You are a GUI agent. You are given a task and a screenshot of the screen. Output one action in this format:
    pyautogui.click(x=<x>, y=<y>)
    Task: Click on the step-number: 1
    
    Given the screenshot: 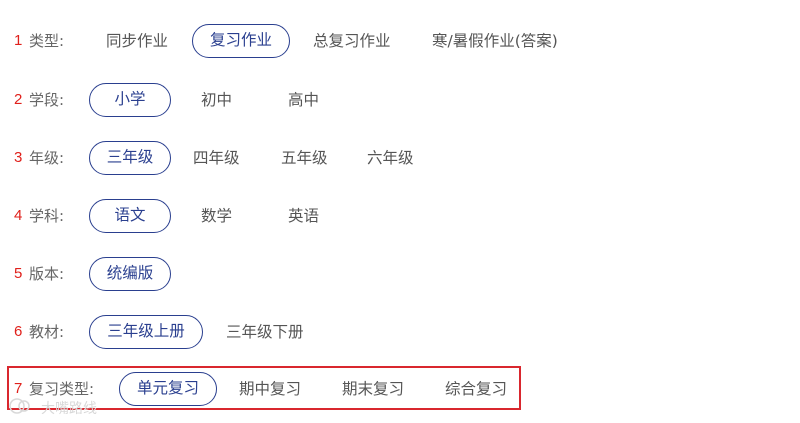 What is the action you would take?
    pyautogui.click(x=18, y=40)
    